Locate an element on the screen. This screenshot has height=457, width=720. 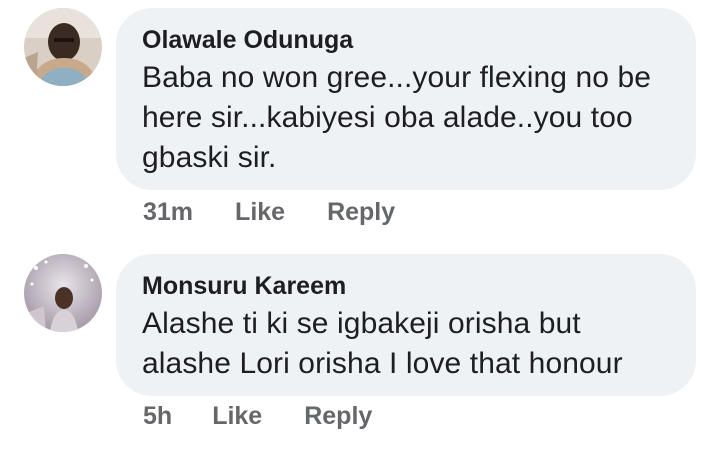
comment-actions: 31m Like Reply is located at coordinates (269, 212).